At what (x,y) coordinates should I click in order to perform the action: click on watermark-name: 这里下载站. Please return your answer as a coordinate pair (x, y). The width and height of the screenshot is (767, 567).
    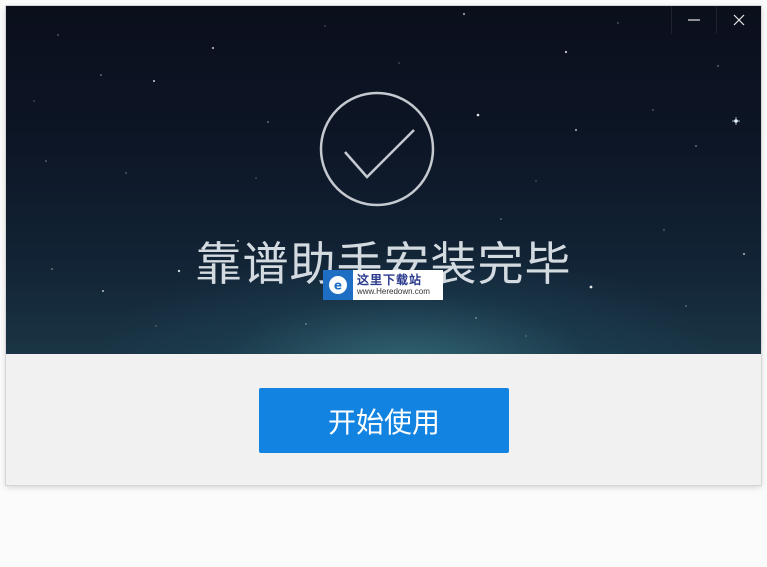
    Looking at the image, I should click on (390, 280).